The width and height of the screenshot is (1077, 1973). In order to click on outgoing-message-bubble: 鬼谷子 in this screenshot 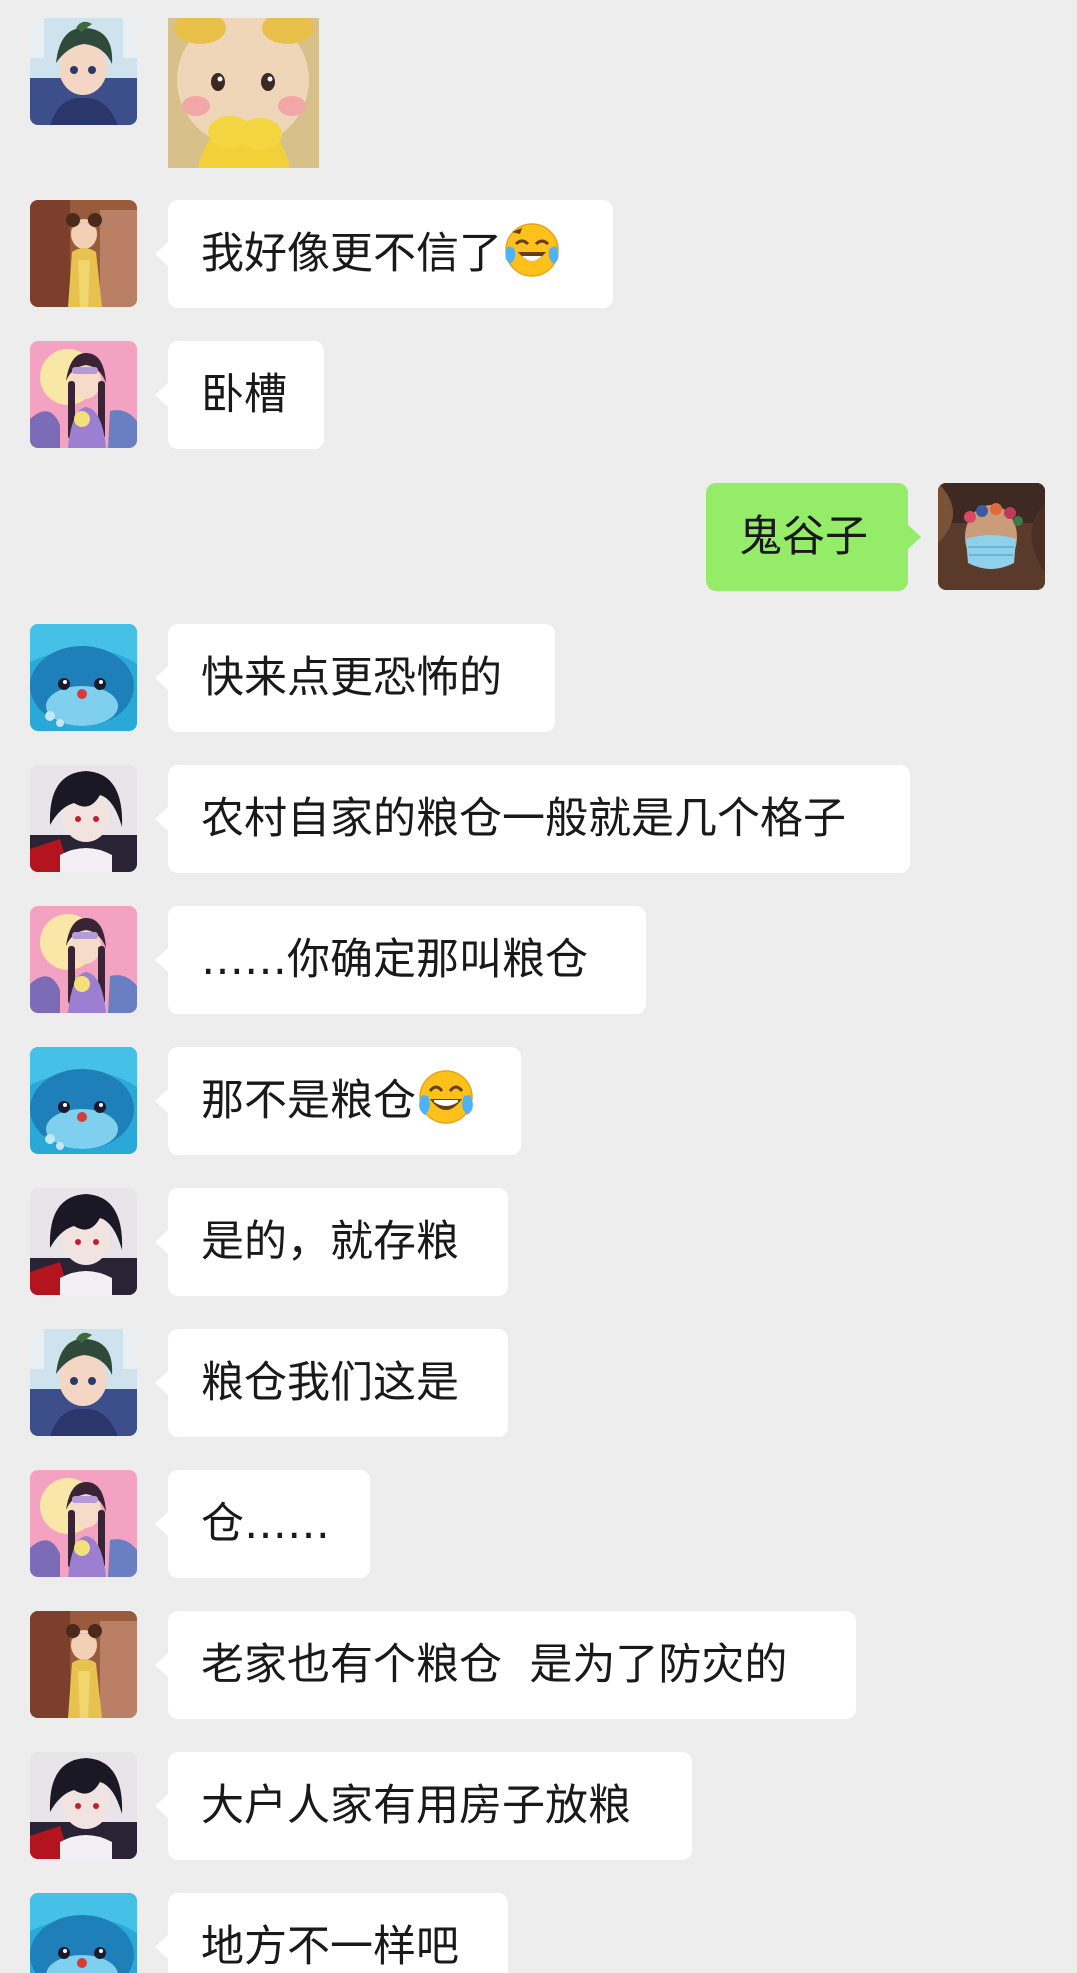, I will do `click(813, 537)`.